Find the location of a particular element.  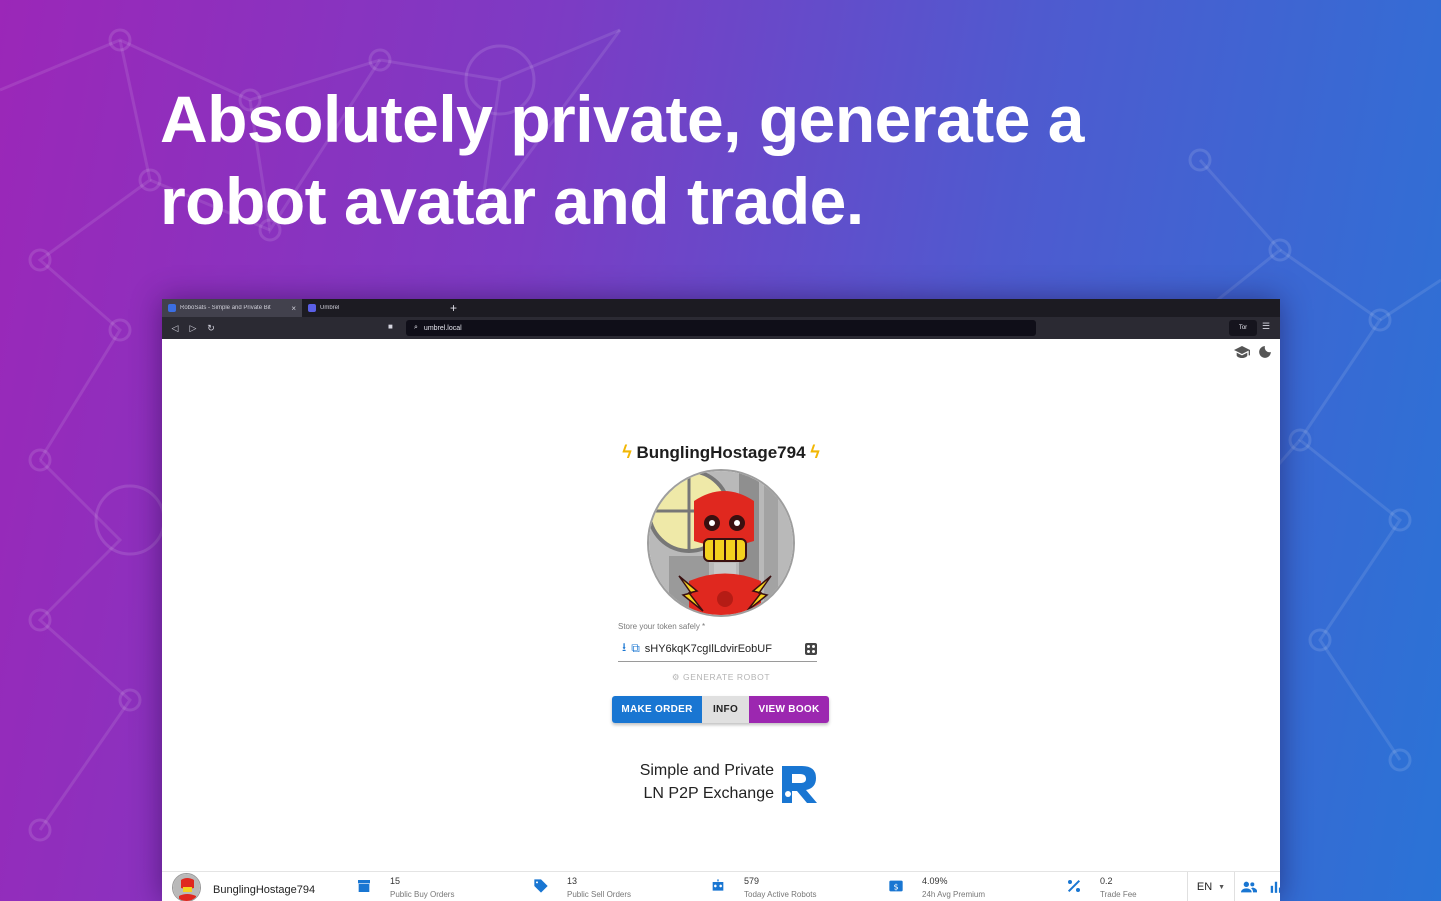

graduation-cap-icon is located at coordinates (1242, 352).